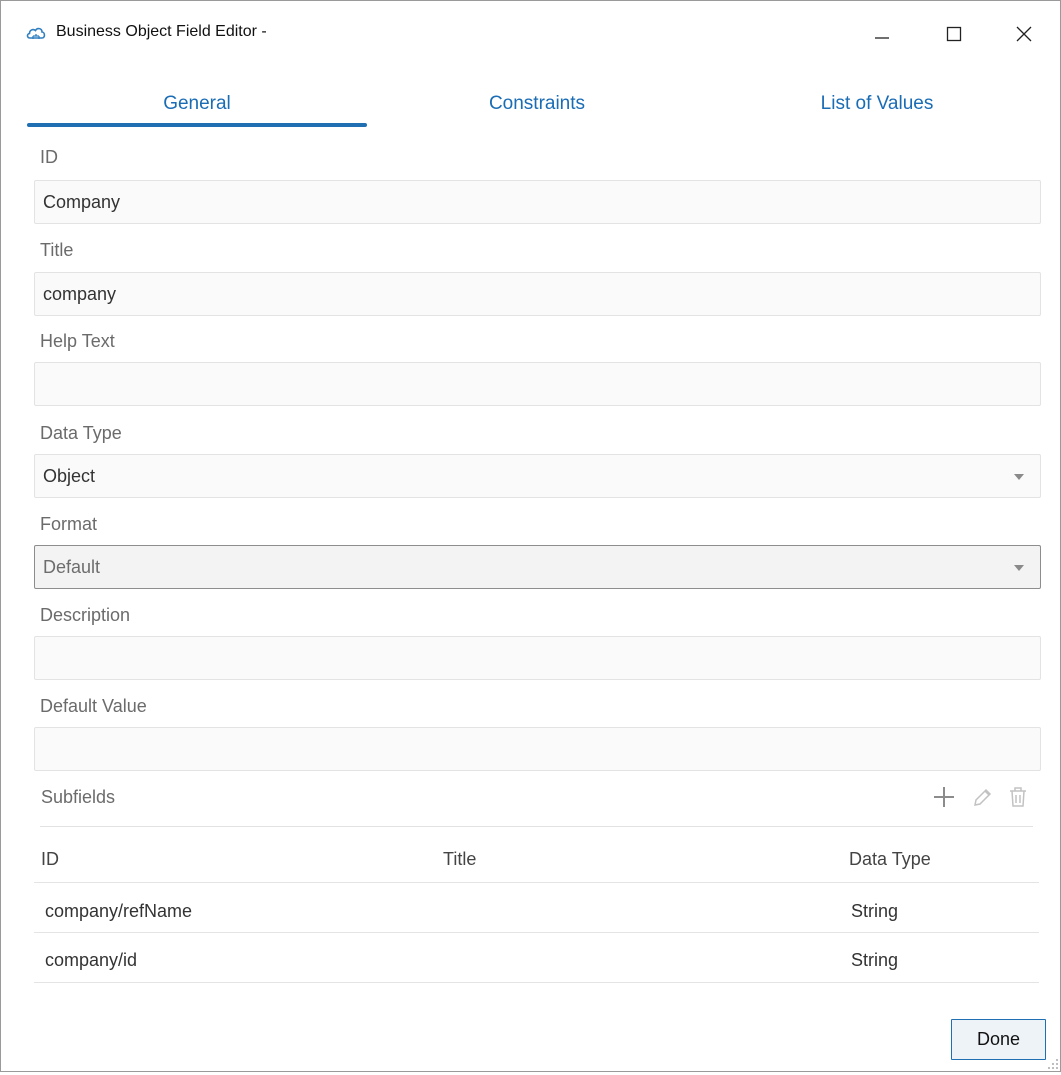  What do you see at coordinates (69, 476) in the screenshot?
I see `data-type-value: Object` at bounding box center [69, 476].